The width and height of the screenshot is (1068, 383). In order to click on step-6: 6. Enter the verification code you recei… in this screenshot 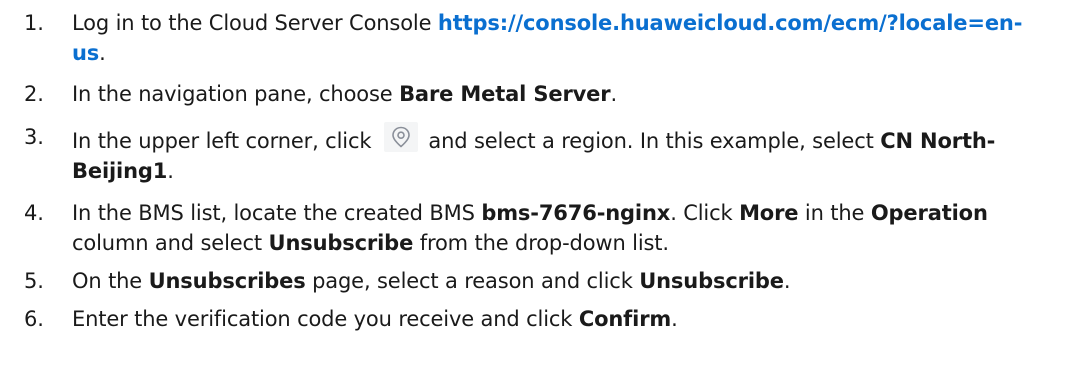, I will do `click(536, 319)`.